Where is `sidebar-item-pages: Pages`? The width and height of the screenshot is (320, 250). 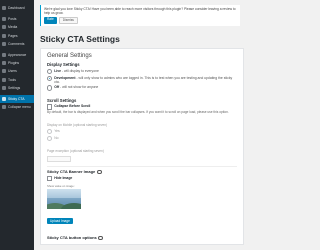 sidebar-item-pages: Pages is located at coordinates (17, 36).